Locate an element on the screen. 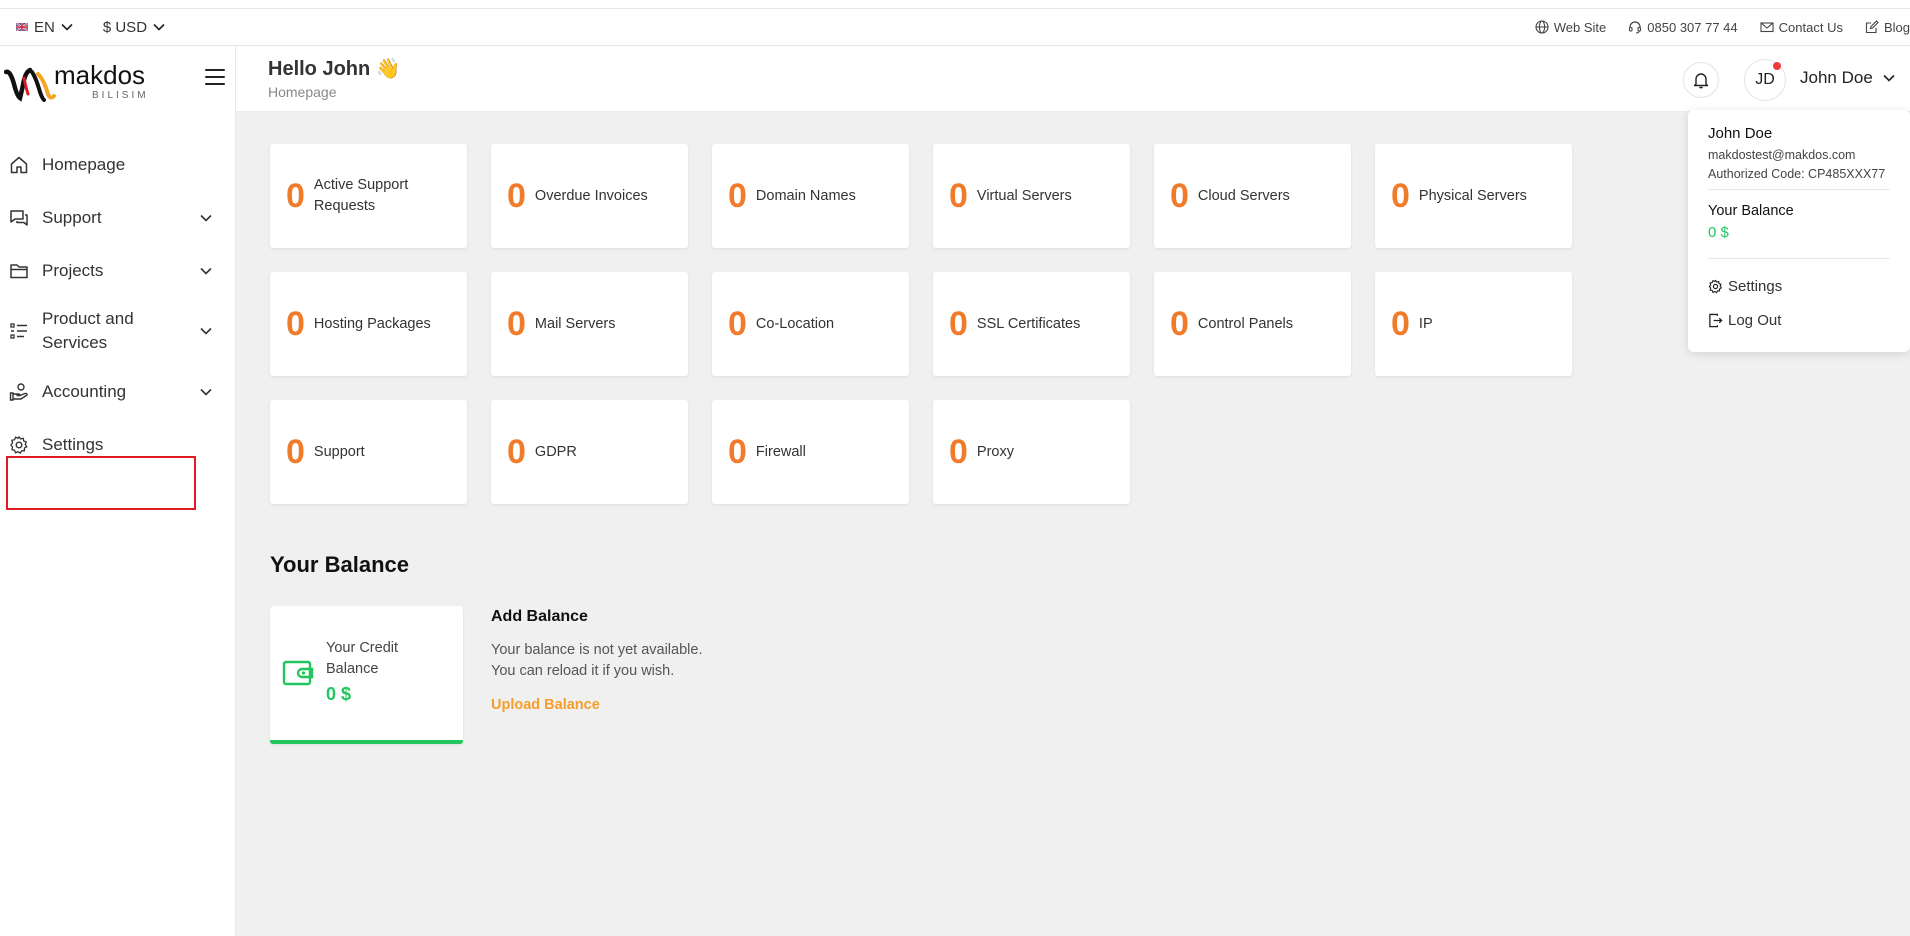  add-balance-text: You can reload it if you wish. is located at coordinates (583, 671).